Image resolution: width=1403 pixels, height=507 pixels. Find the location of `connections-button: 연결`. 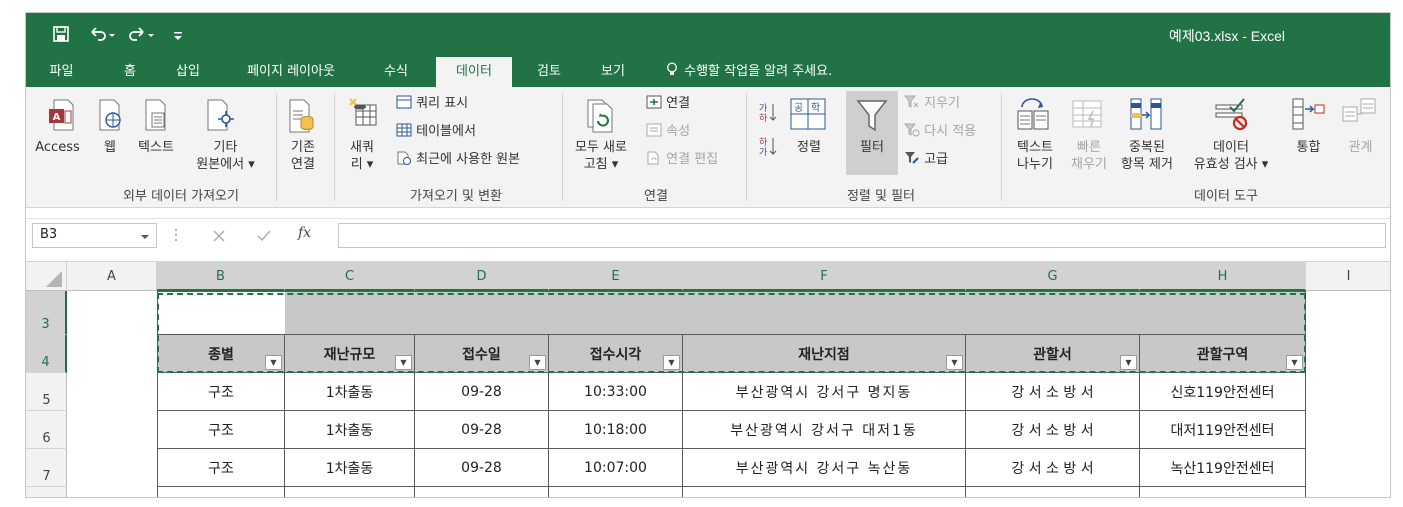

connections-button: 연결 is located at coordinates (668, 103).